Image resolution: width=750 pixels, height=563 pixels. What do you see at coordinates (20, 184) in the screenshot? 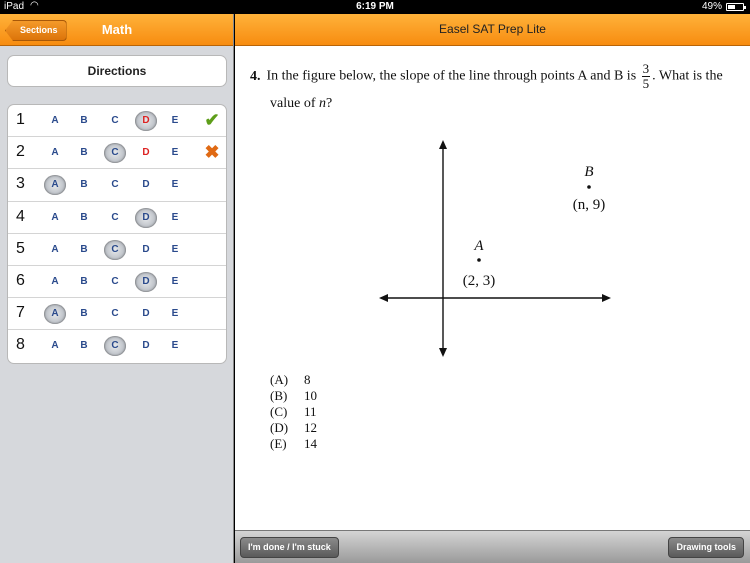
I see `question-number: 3` at bounding box center [20, 184].